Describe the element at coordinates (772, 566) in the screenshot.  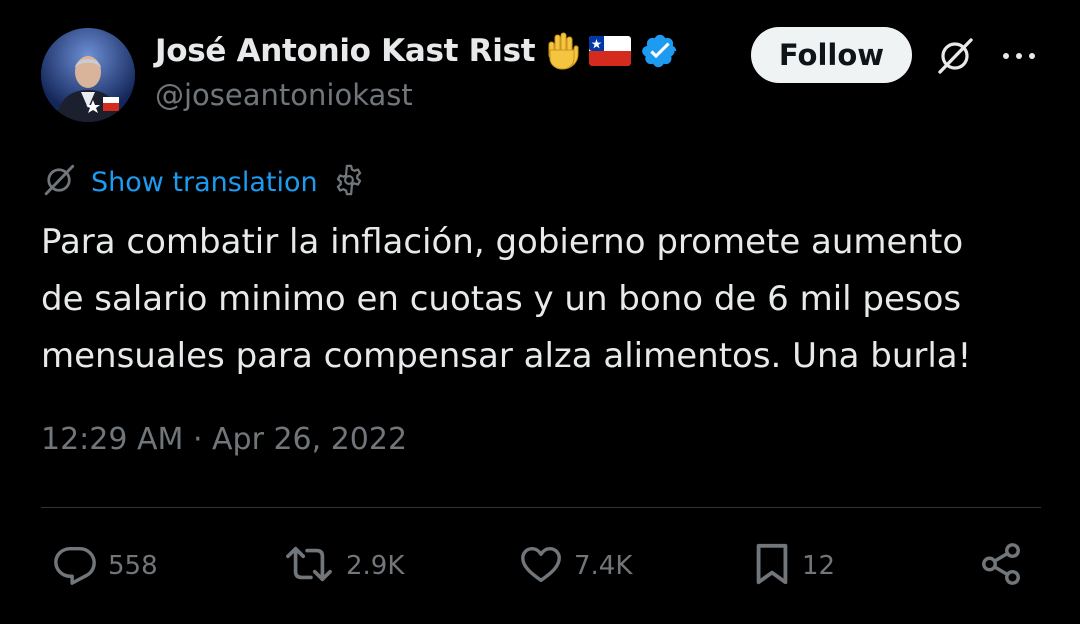
I see `bookmark-icon` at that location.